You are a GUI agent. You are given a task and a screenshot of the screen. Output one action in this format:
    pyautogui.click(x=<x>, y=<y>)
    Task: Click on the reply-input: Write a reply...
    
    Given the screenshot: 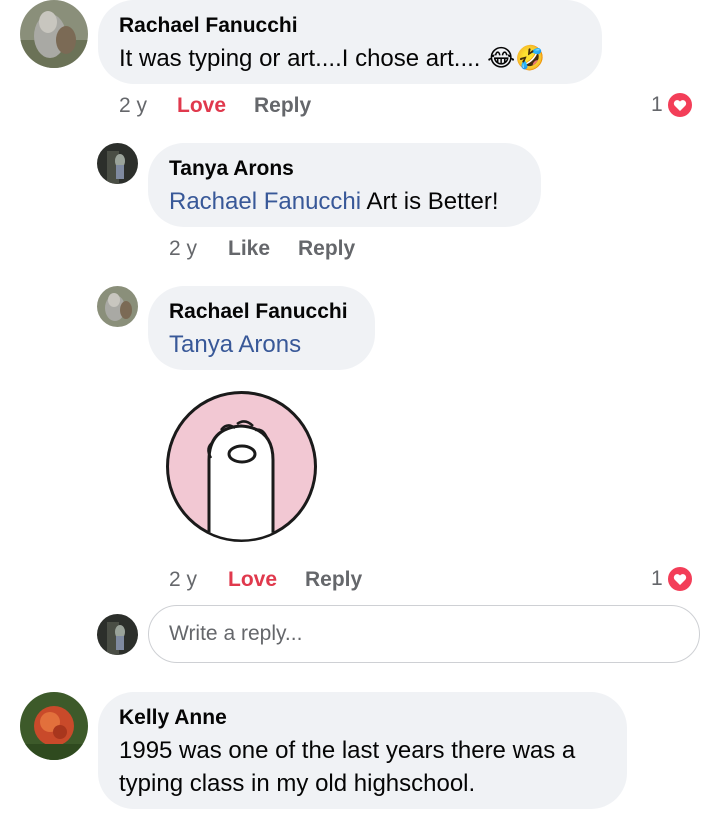 What is the action you would take?
    pyautogui.click(x=424, y=634)
    